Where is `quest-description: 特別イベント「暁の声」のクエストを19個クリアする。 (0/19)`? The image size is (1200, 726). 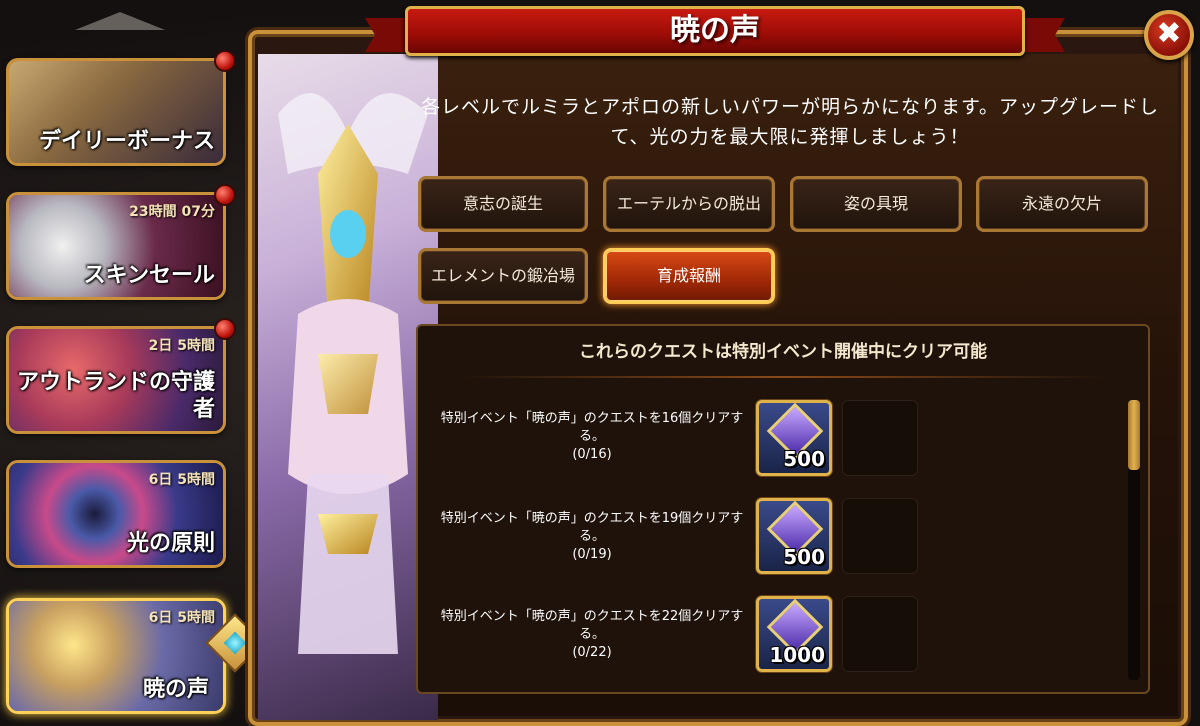
quest-description: 特別イベント「暁の声」のクエストを19個クリアする。 (0/19) is located at coordinates (592, 537).